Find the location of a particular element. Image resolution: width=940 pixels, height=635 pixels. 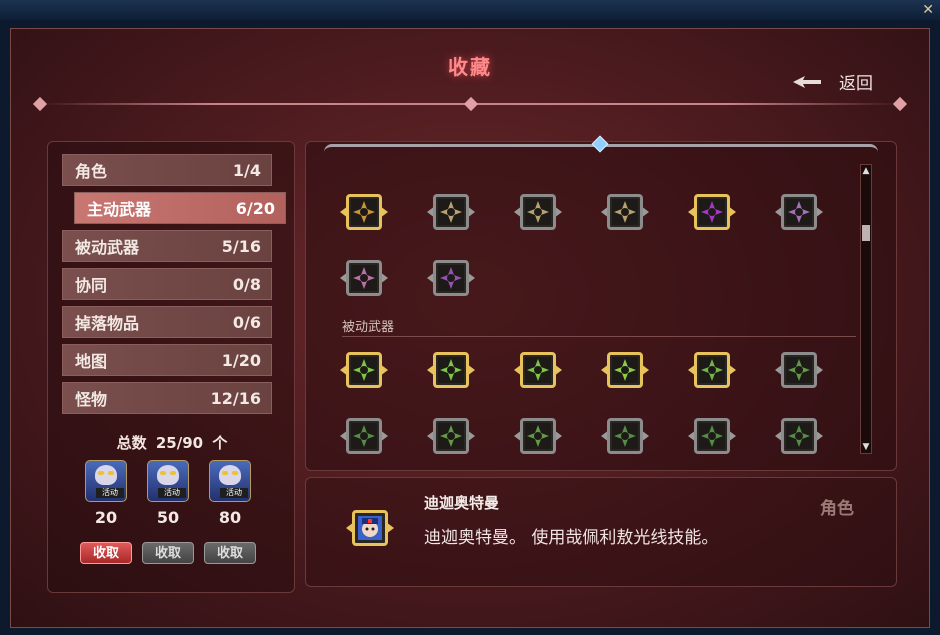

scroll-down-icon: ▼ is located at coordinates (866, 447).